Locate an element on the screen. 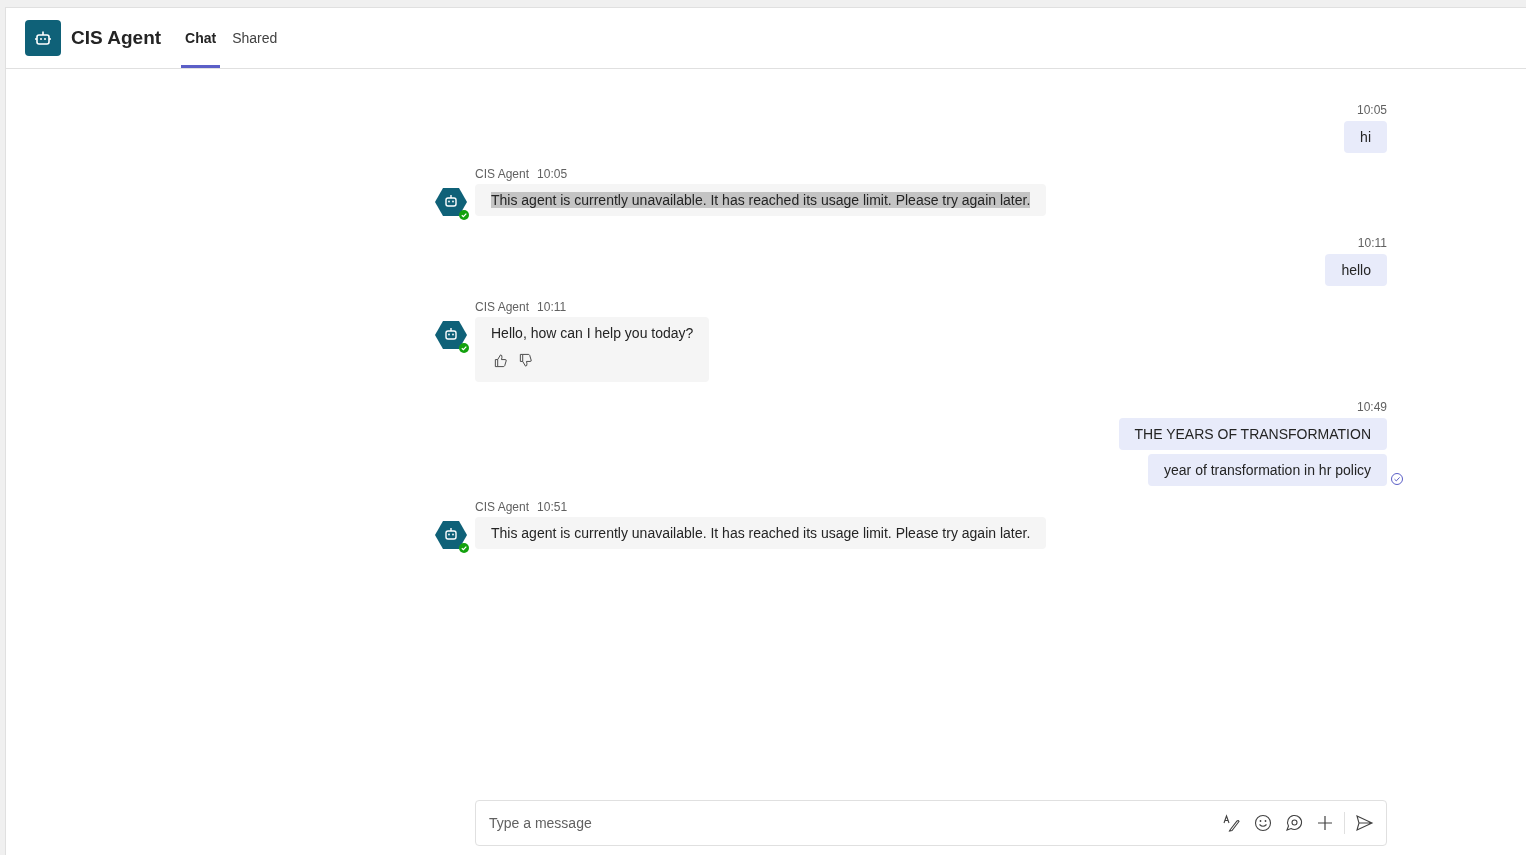 The image size is (1526, 855). message-input: Type a message is located at coordinates (848, 823).